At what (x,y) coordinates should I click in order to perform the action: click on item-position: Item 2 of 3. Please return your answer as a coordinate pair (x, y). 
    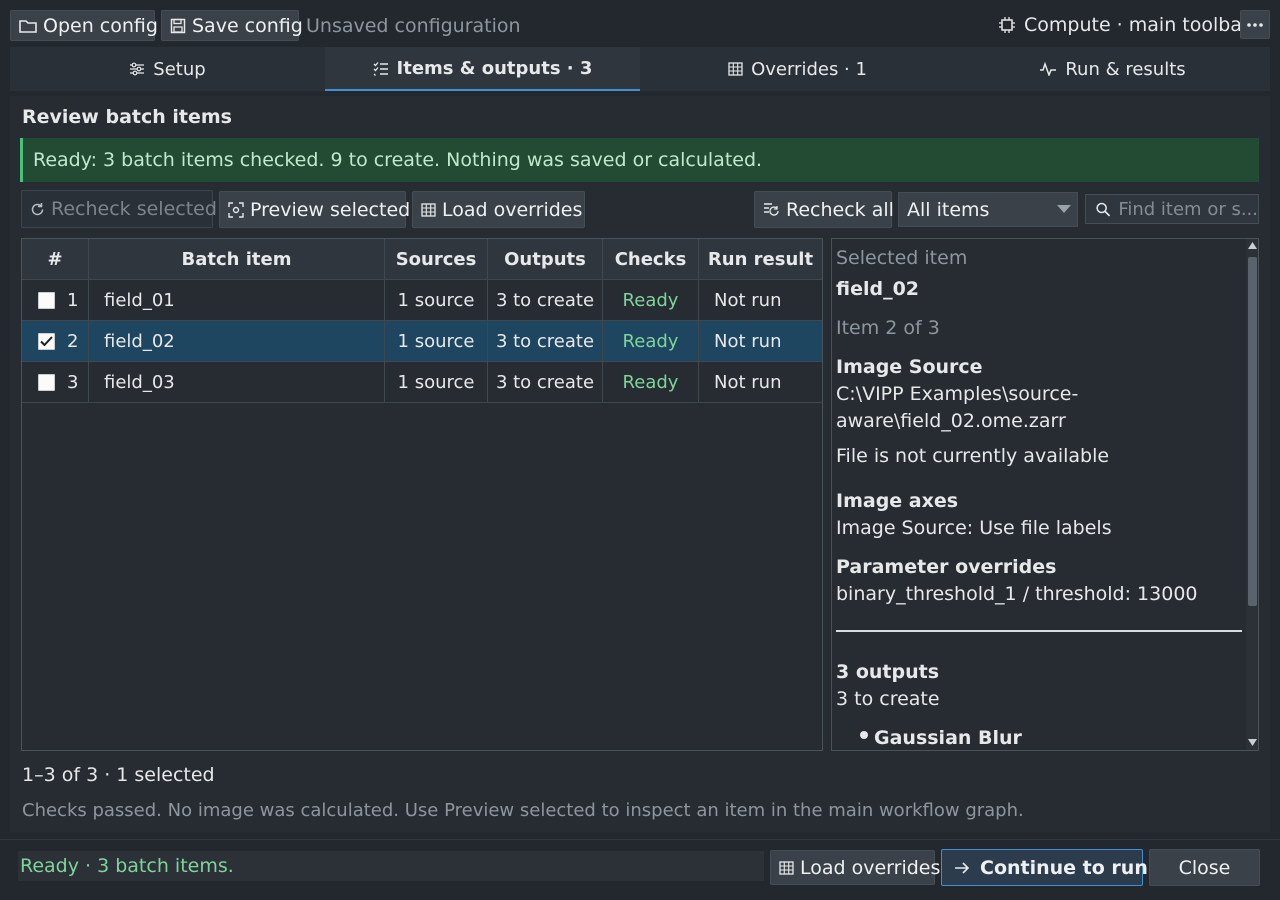
    Looking at the image, I should click on (888, 328).